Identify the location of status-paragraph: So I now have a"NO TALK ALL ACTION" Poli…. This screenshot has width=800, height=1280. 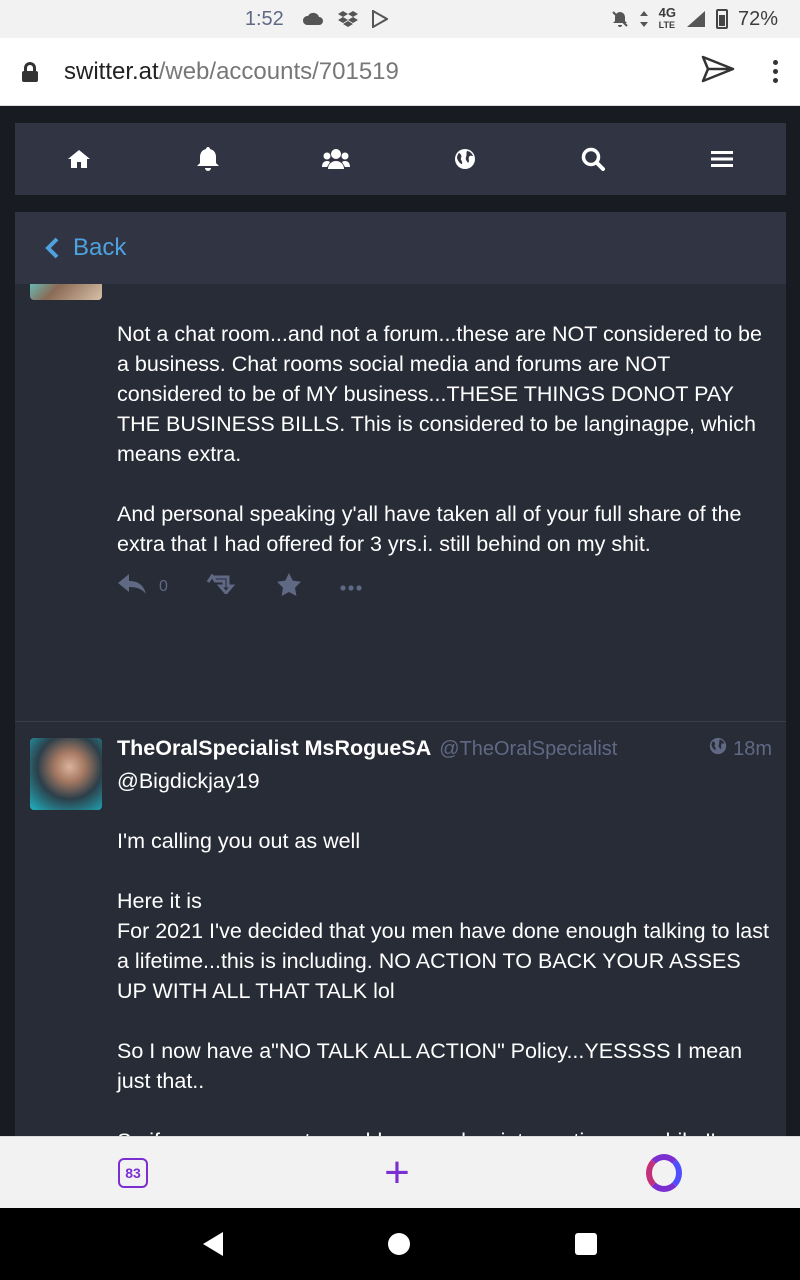
(430, 1066).